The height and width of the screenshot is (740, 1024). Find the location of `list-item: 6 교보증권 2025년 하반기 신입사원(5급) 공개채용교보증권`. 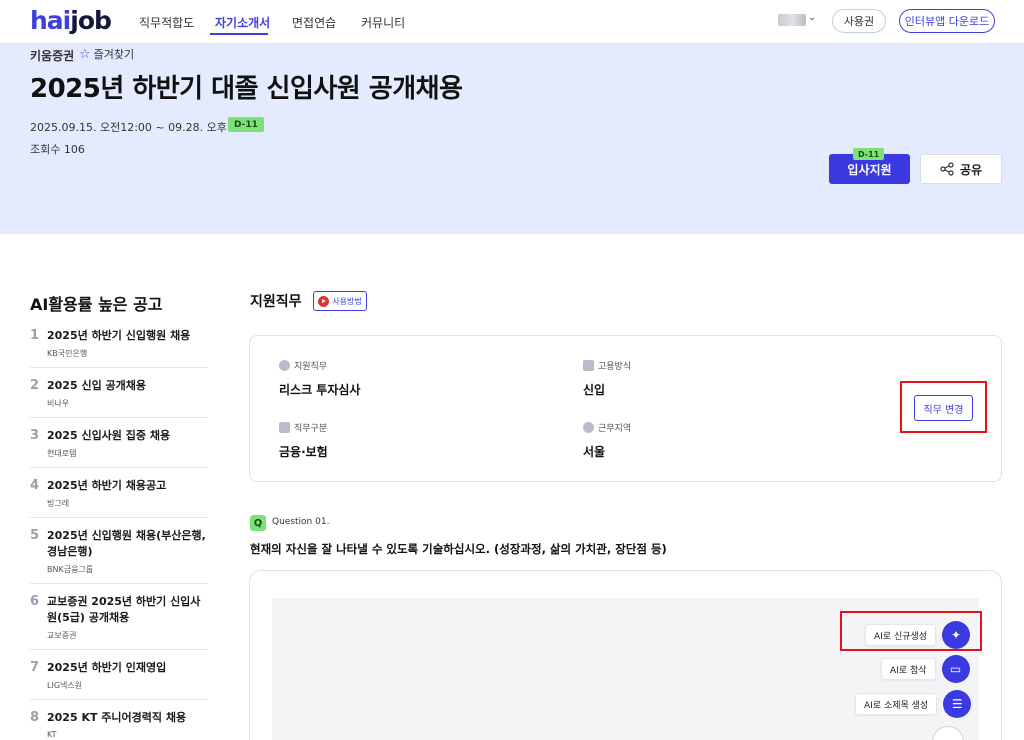

list-item: 6 교보증권 2025년 하반기 신입사원(5급) 공개채용교보증권 is located at coordinates (119, 617).